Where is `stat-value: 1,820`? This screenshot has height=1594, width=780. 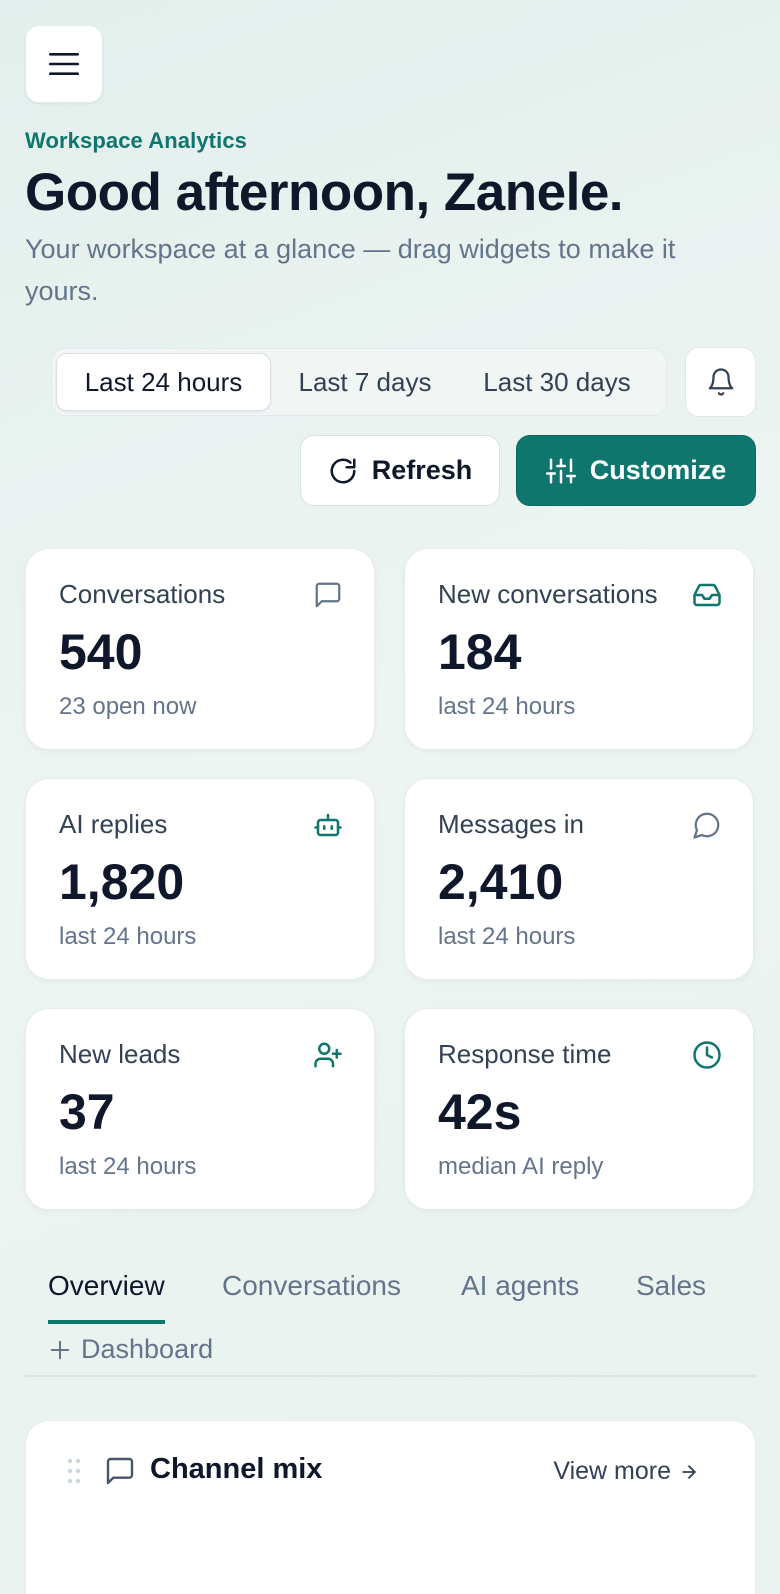 stat-value: 1,820 is located at coordinates (122, 882).